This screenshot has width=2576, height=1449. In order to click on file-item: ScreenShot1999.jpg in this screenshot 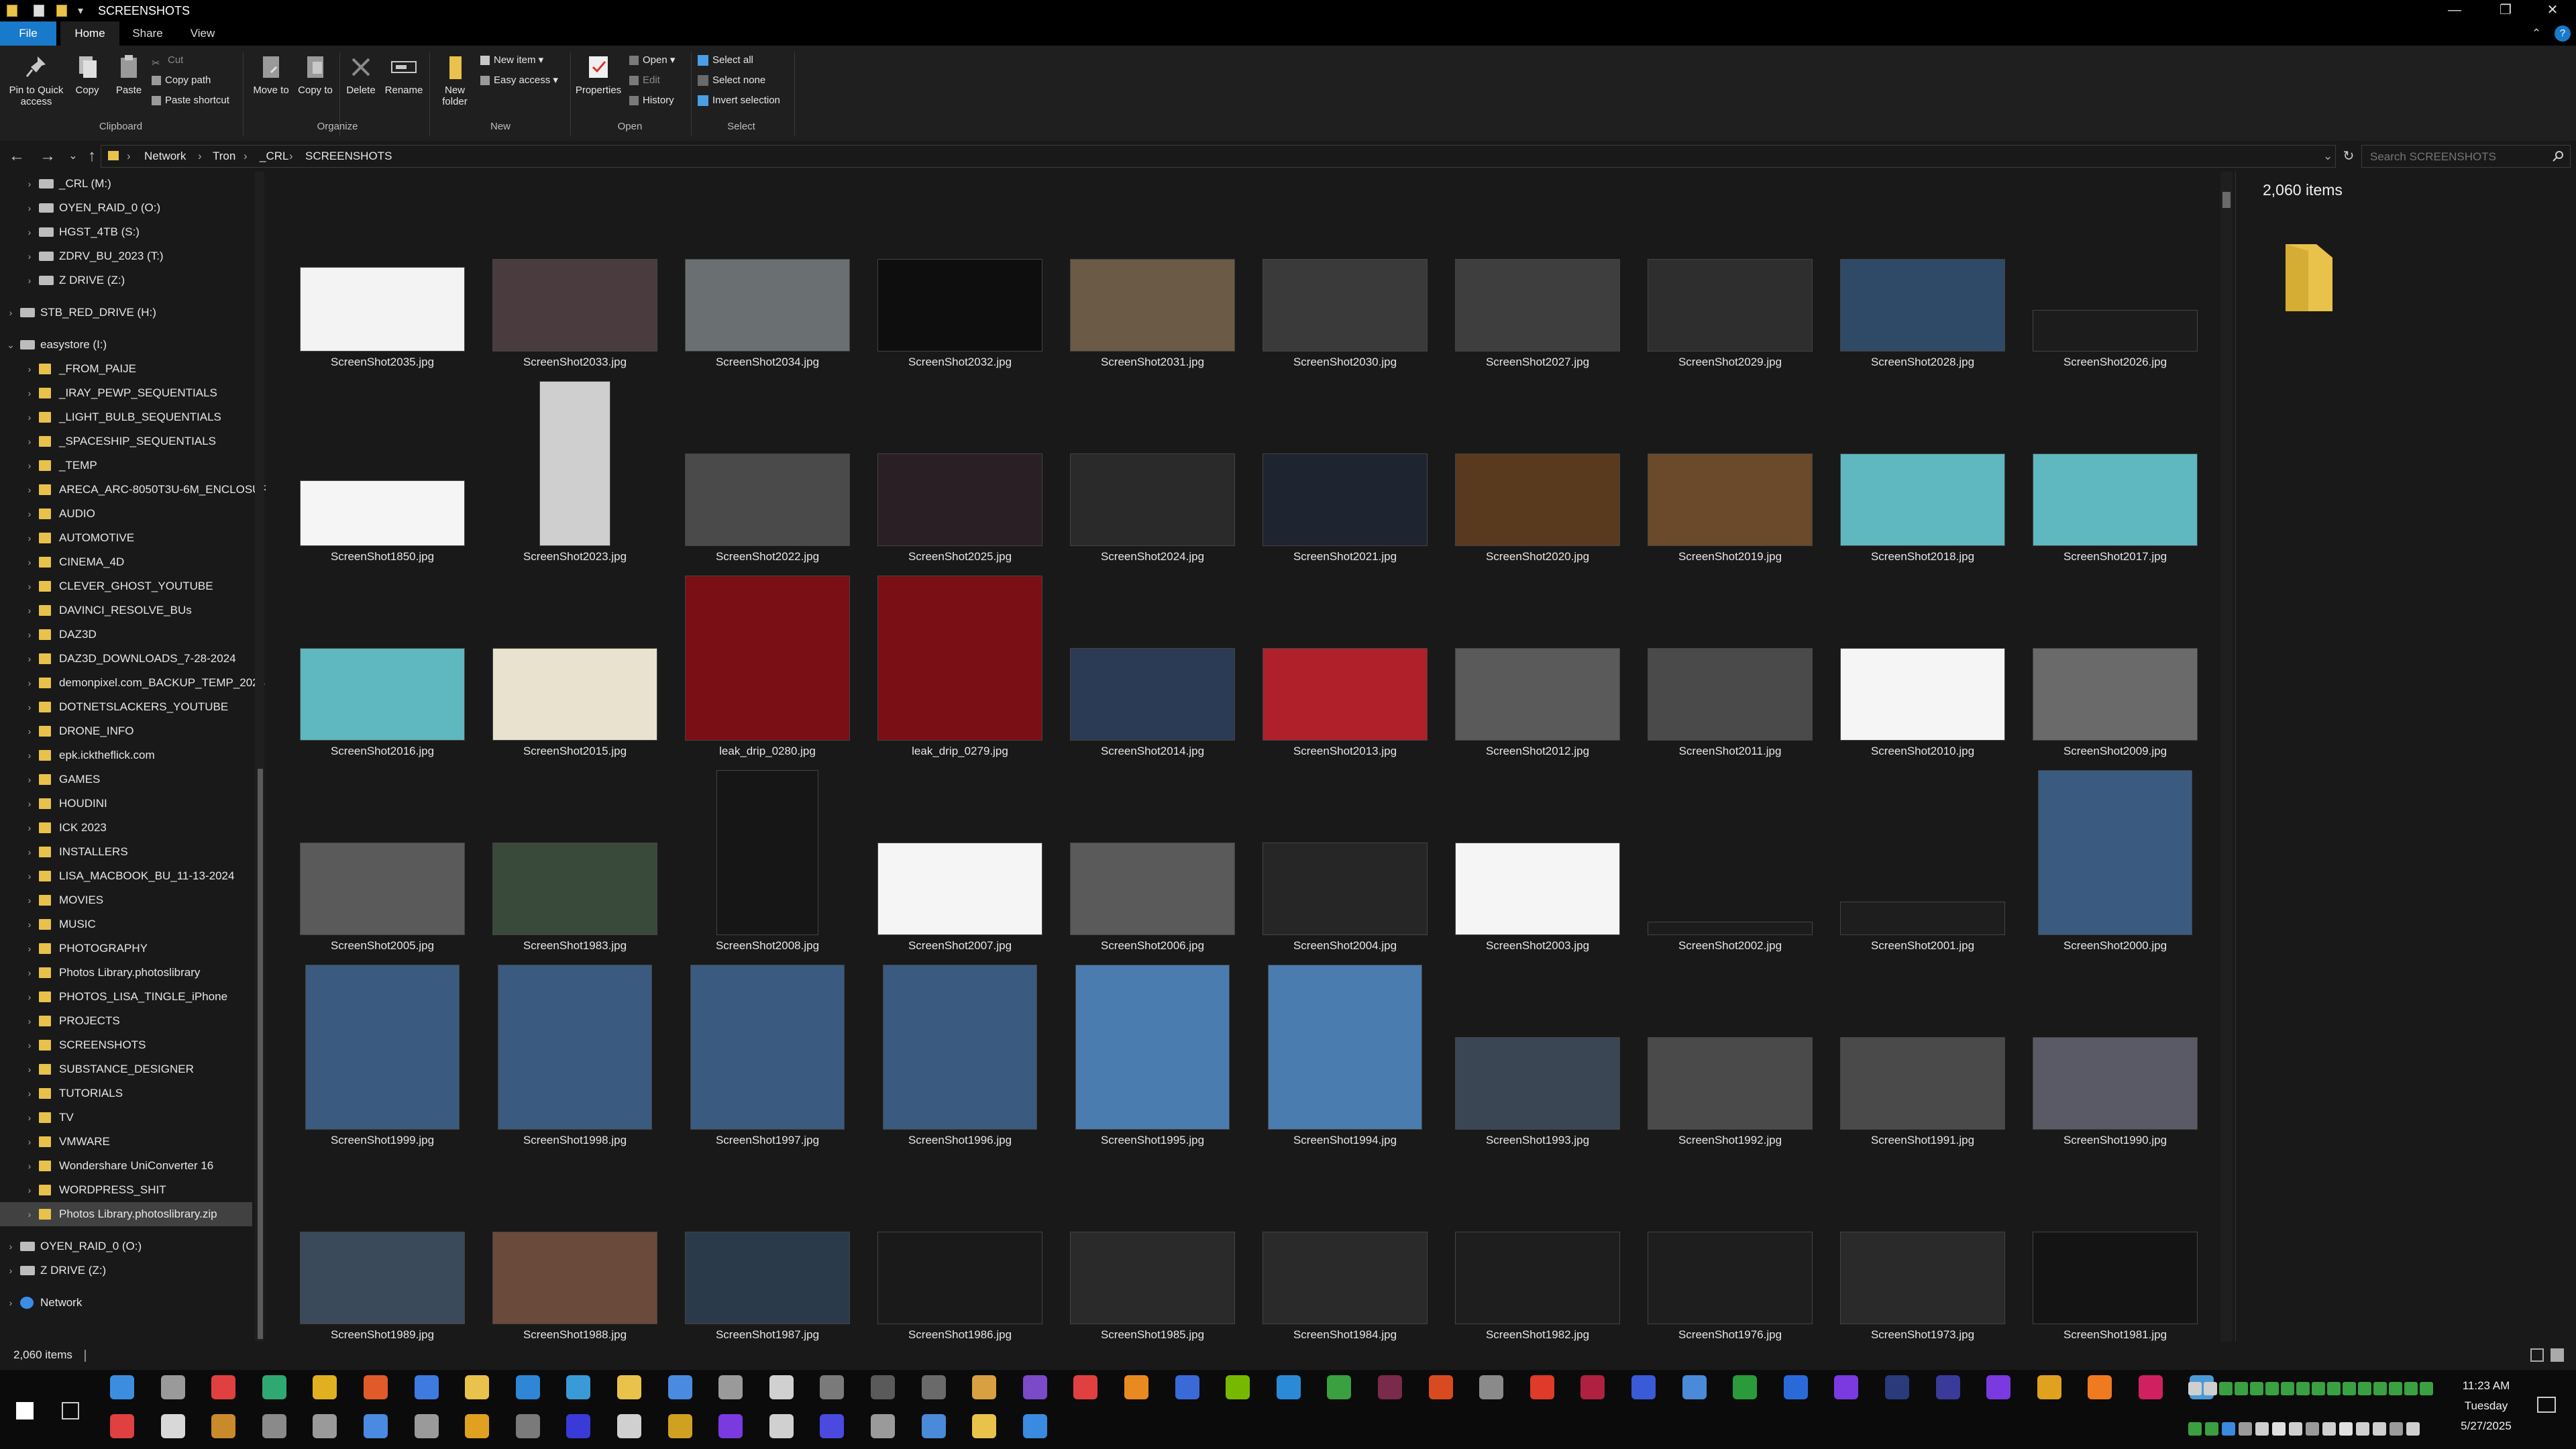, I will do `click(382, 1060)`.